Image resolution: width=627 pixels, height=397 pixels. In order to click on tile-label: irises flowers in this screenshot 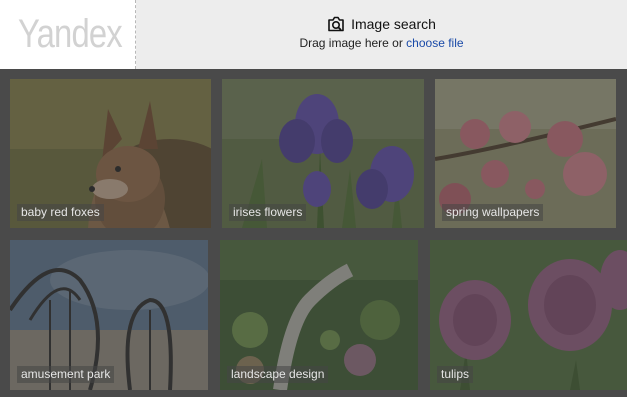, I will do `click(268, 212)`.